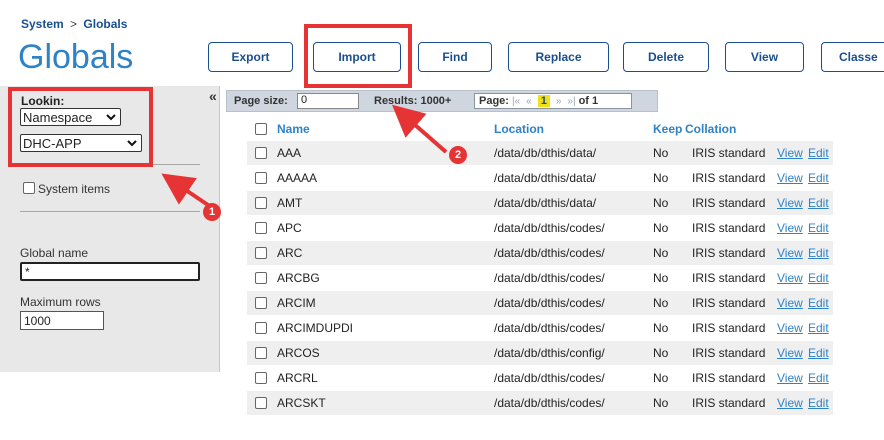  I want to click on arrow-to-import, so click(419, 129).